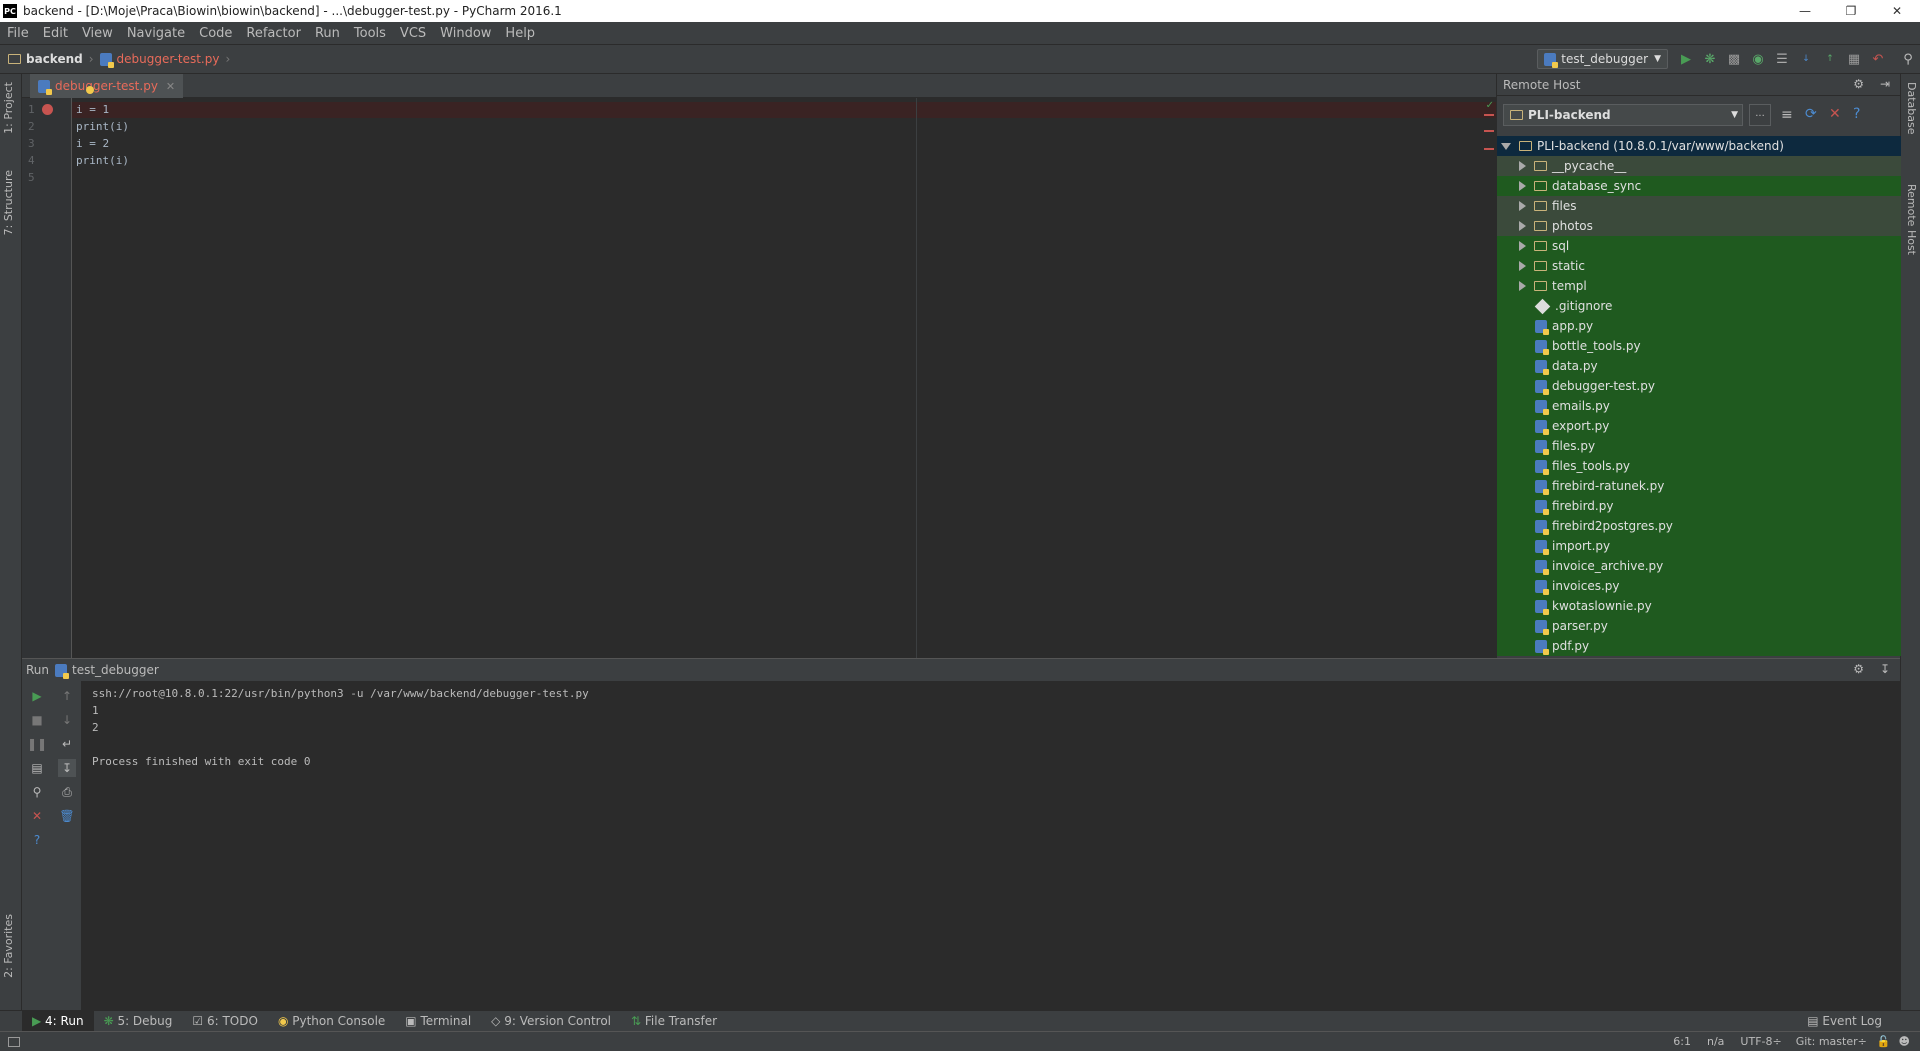 This screenshot has width=1920, height=1051. Describe the element at coordinates (14, 1041) in the screenshot. I see `tool-windows-icon` at that location.